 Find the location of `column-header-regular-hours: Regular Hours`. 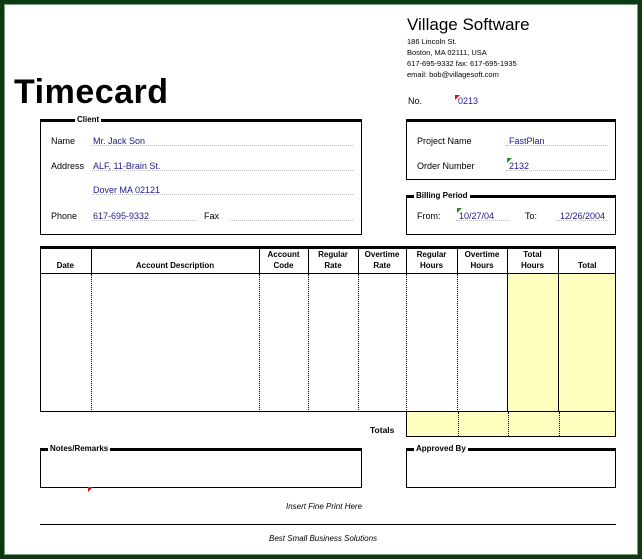

column-header-regular-hours: Regular Hours is located at coordinates (431, 260).